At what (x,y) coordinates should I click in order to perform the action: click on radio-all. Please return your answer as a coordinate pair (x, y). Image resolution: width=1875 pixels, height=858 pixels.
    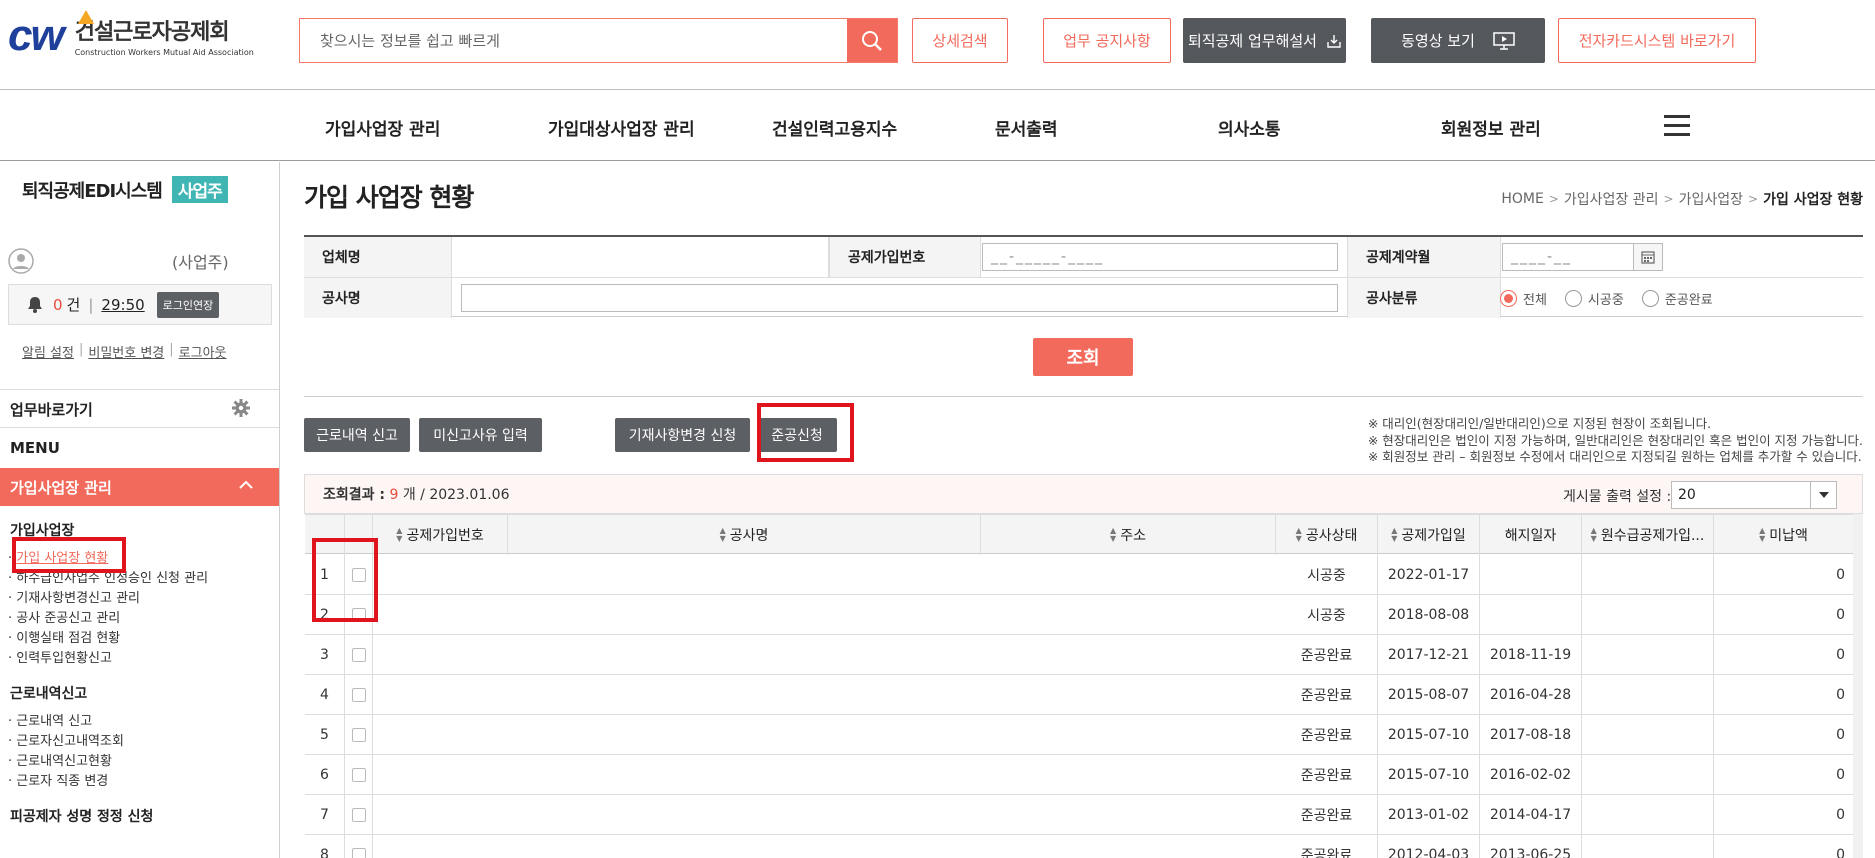
    Looking at the image, I should click on (1508, 298).